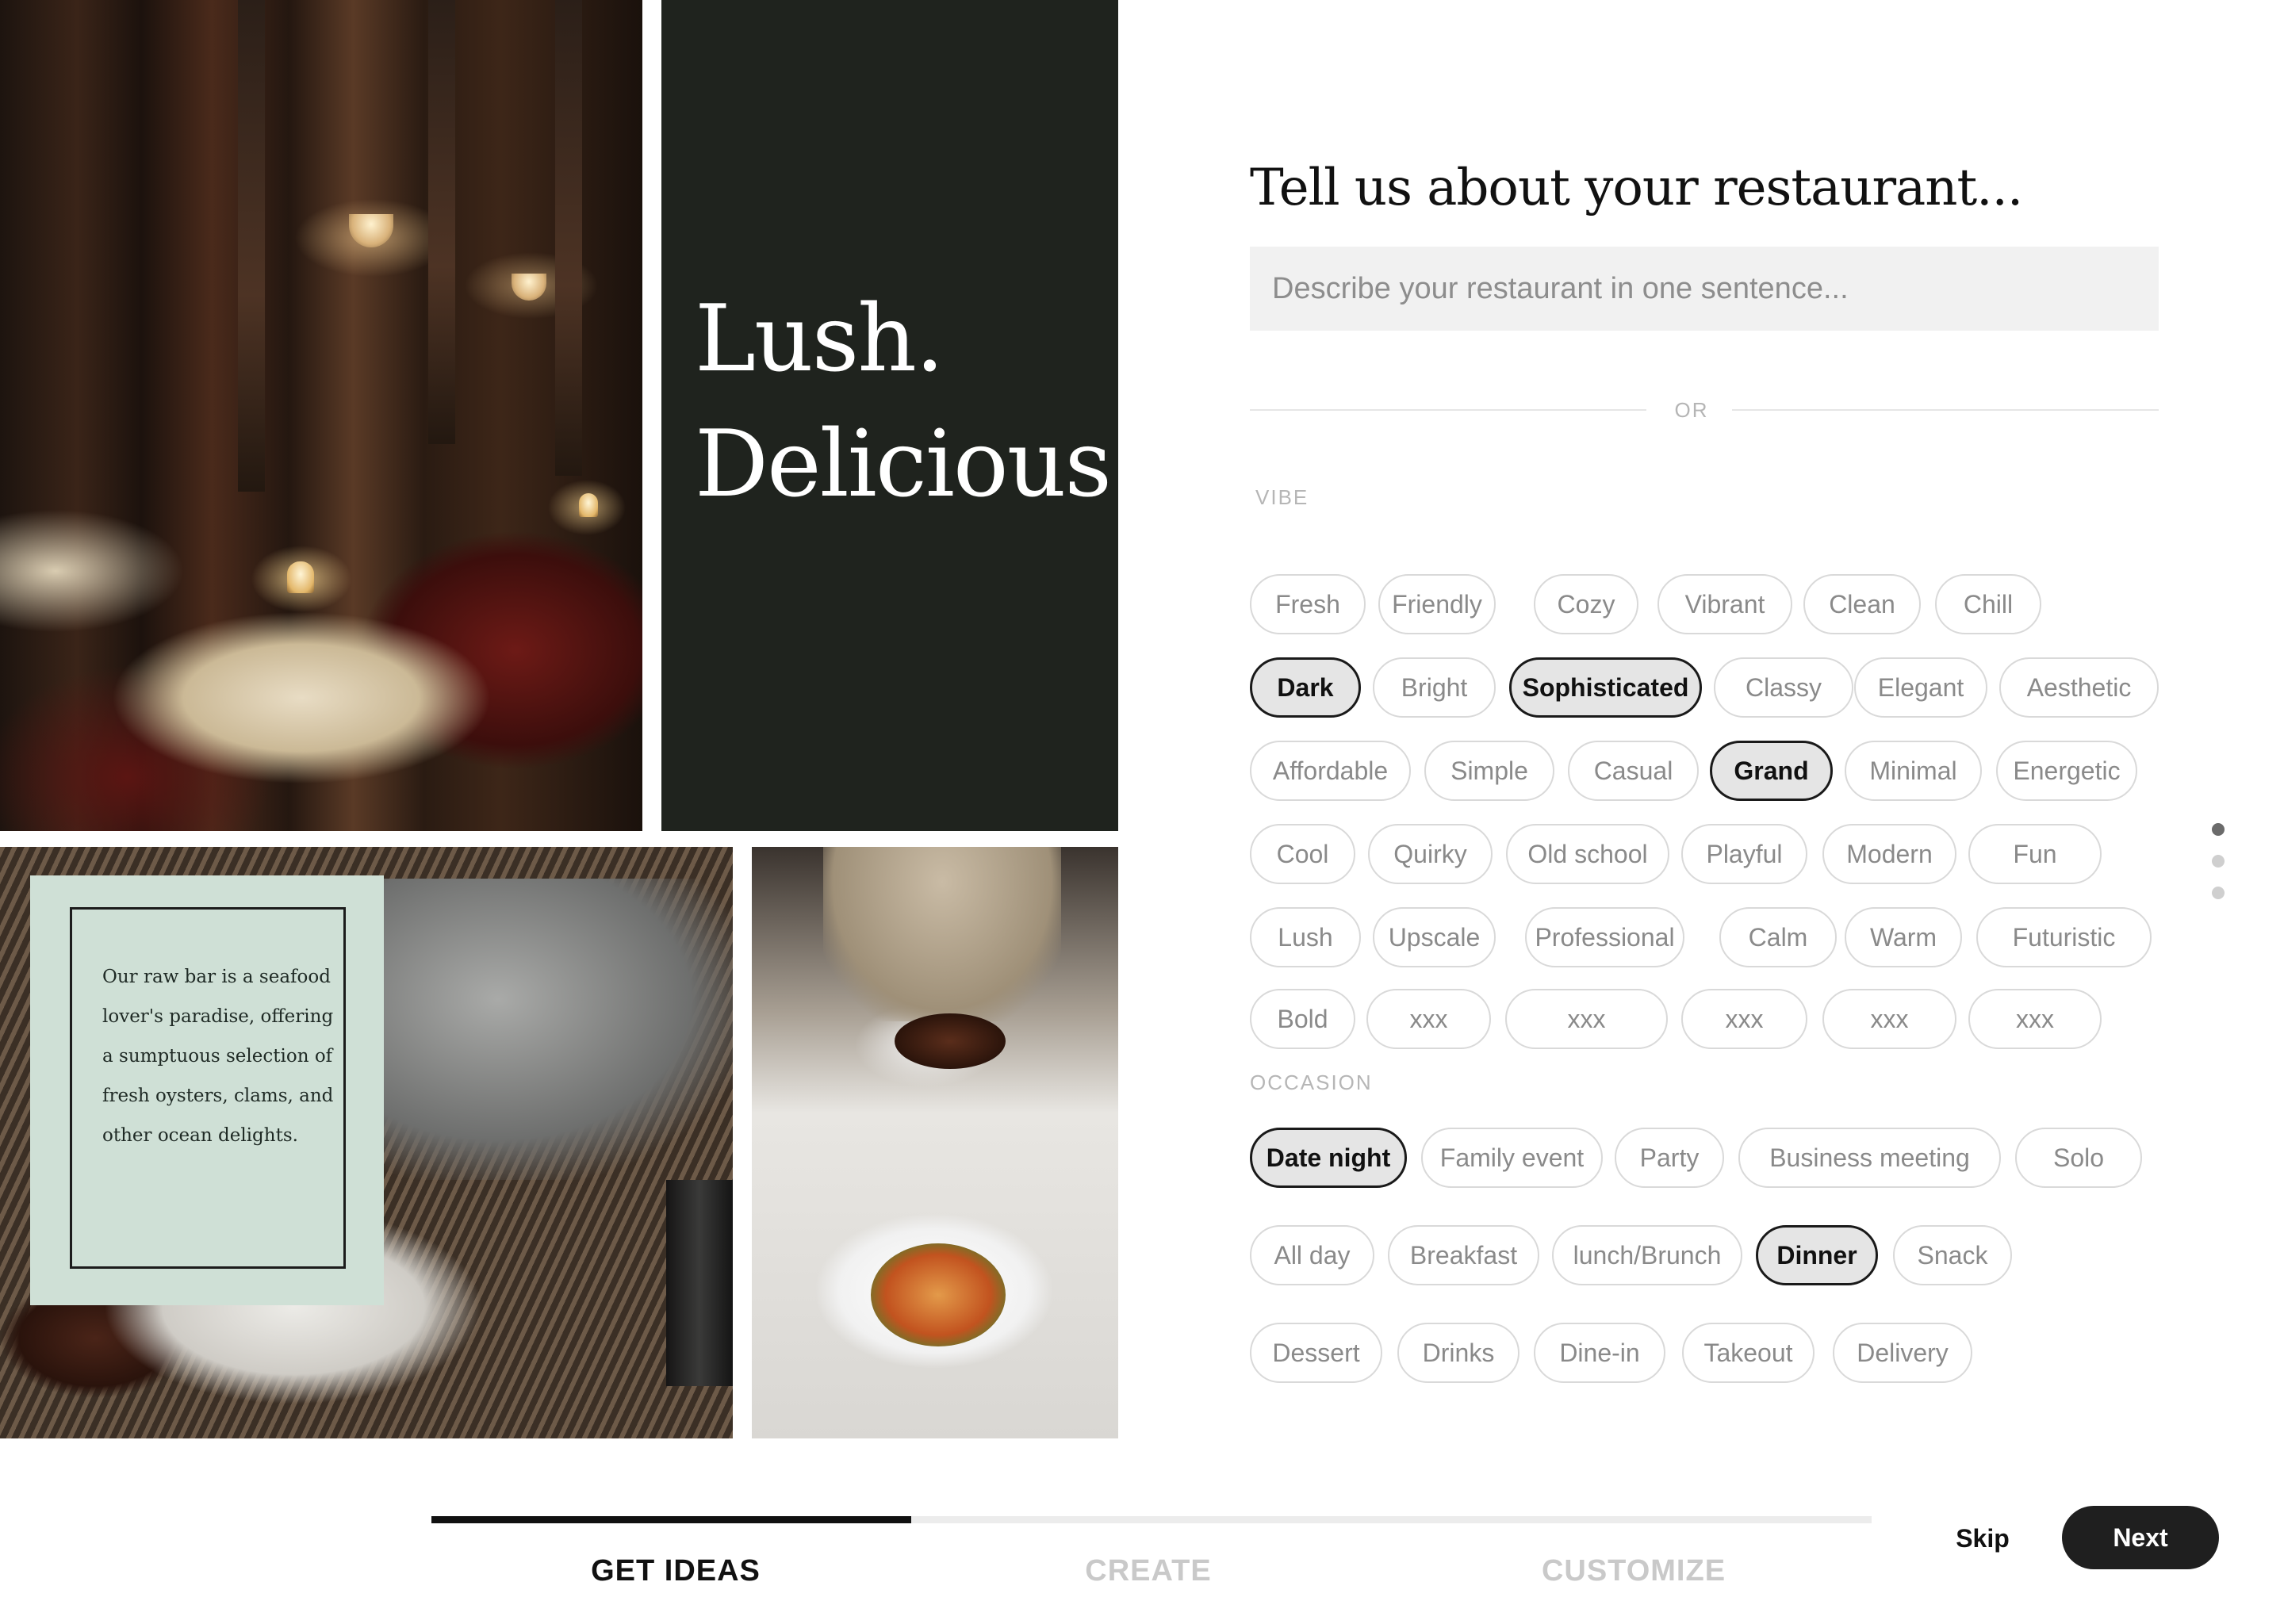 This screenshot has height=1624, width=2284. I want to click on divider-line-left, so click(1448, 410).